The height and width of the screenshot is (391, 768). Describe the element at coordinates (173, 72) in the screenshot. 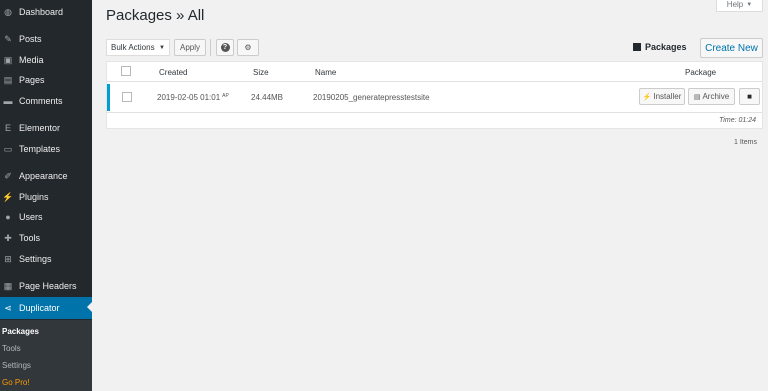

I see `column-created: Created` at that location.